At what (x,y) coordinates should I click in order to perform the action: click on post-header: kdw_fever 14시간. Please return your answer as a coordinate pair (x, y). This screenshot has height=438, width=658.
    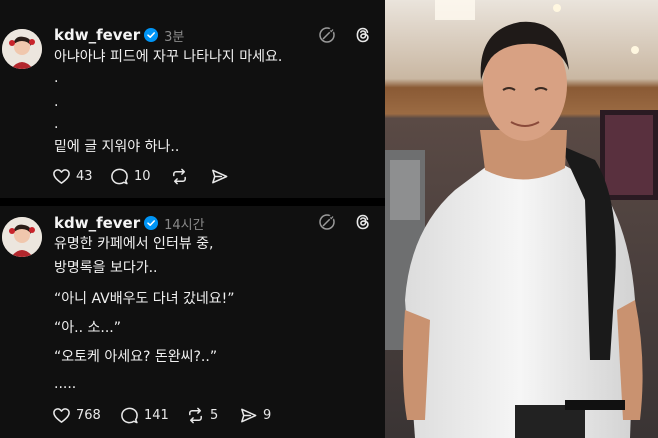
    Looking at the image, I should click on (129, 223).